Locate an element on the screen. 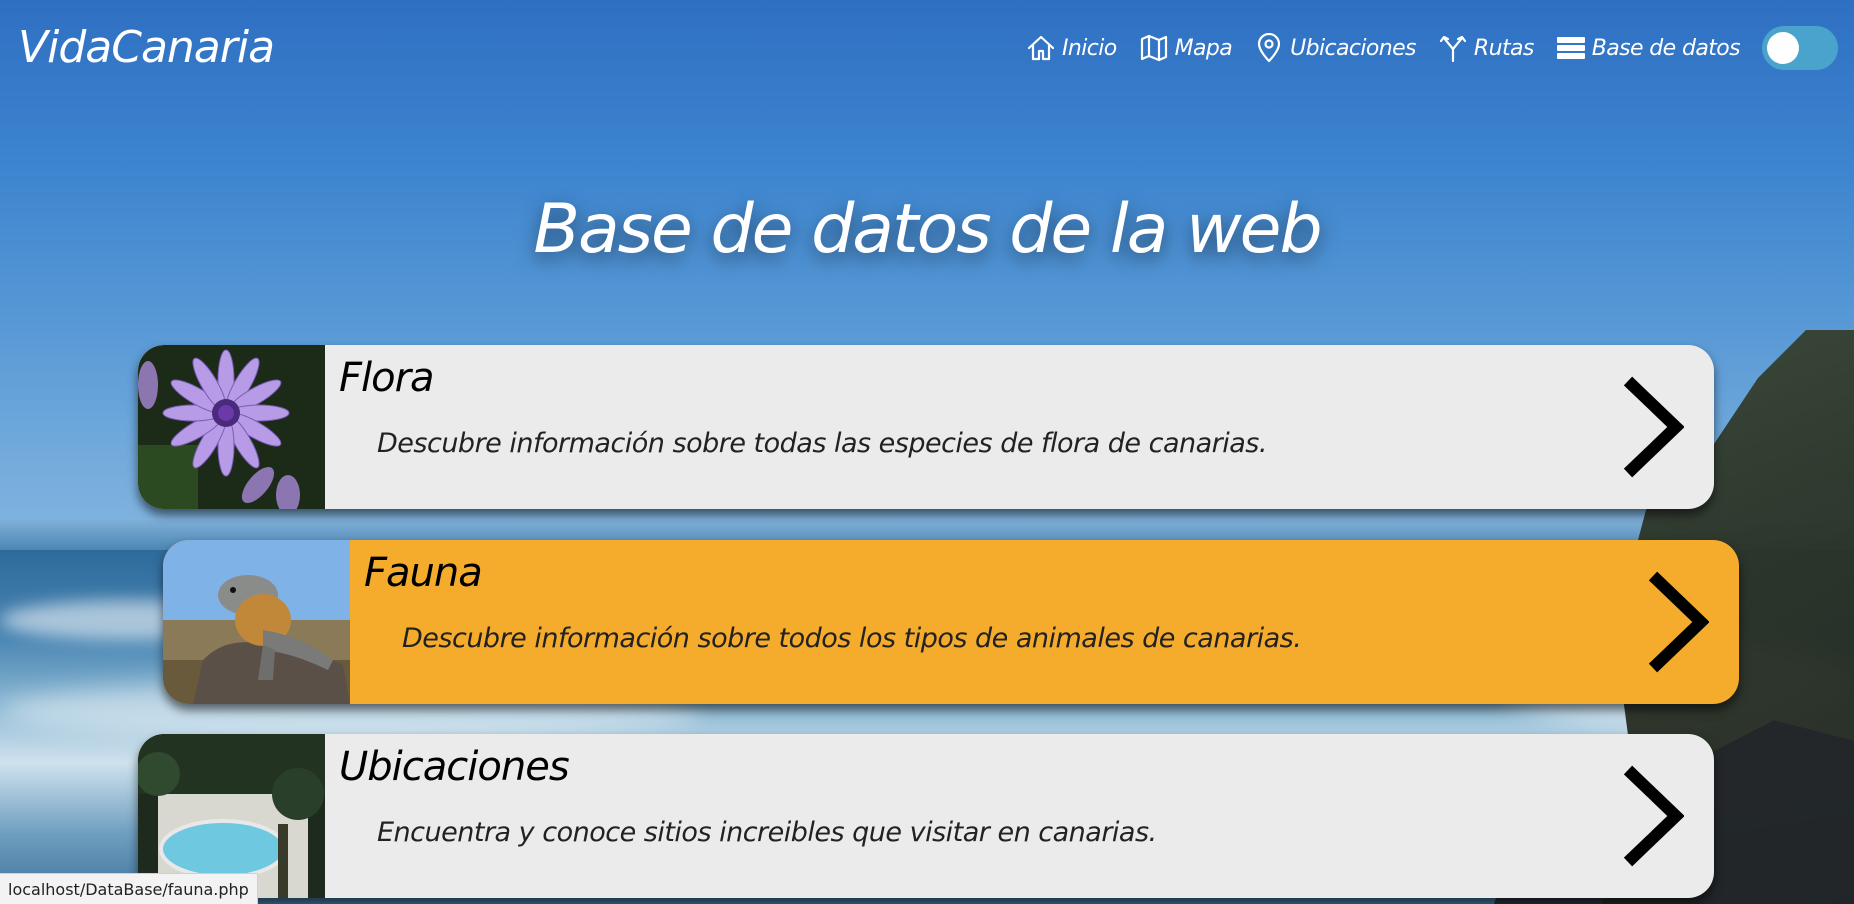 Image resolution: width=1854 pixels, height=904 pixels. site-logo: VidaCanaria is located at coordinates (146, 47).